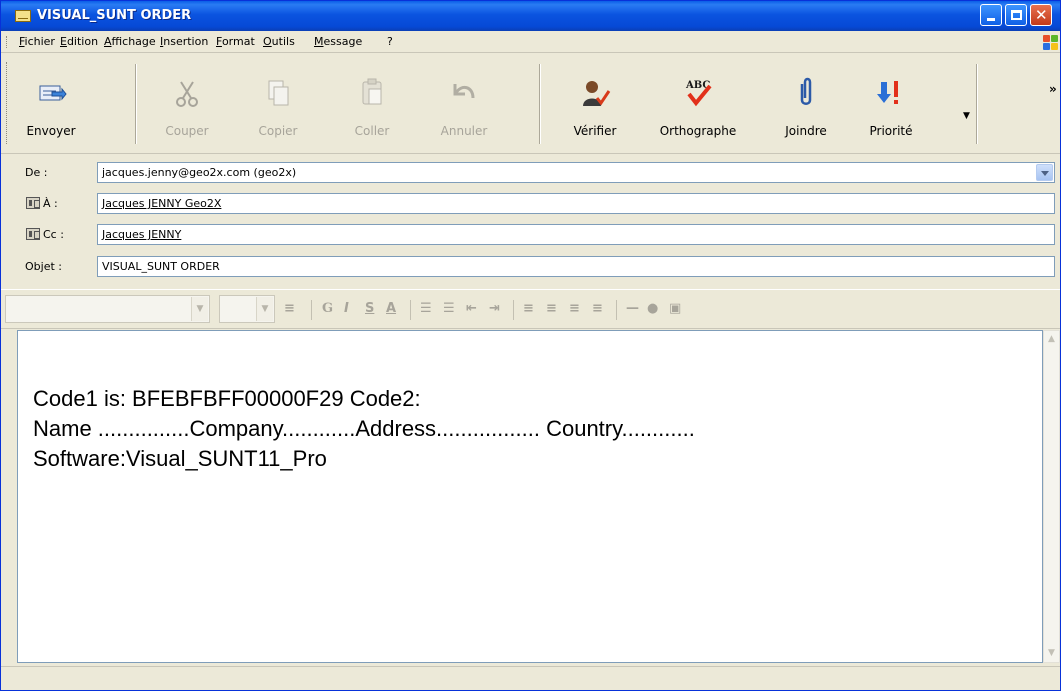  I want to click on font-size-select: ▼, so click(247, 309).